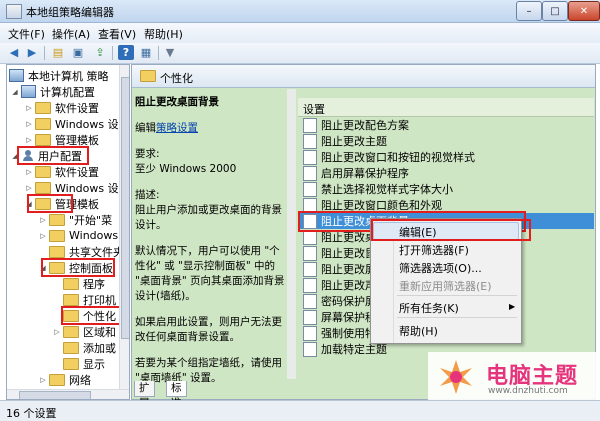 This screenshot has height=421, width=600. Describe the element at coordinates (91, 220) in the screenshot. I see `tree-label: "开始"菜` at that location.